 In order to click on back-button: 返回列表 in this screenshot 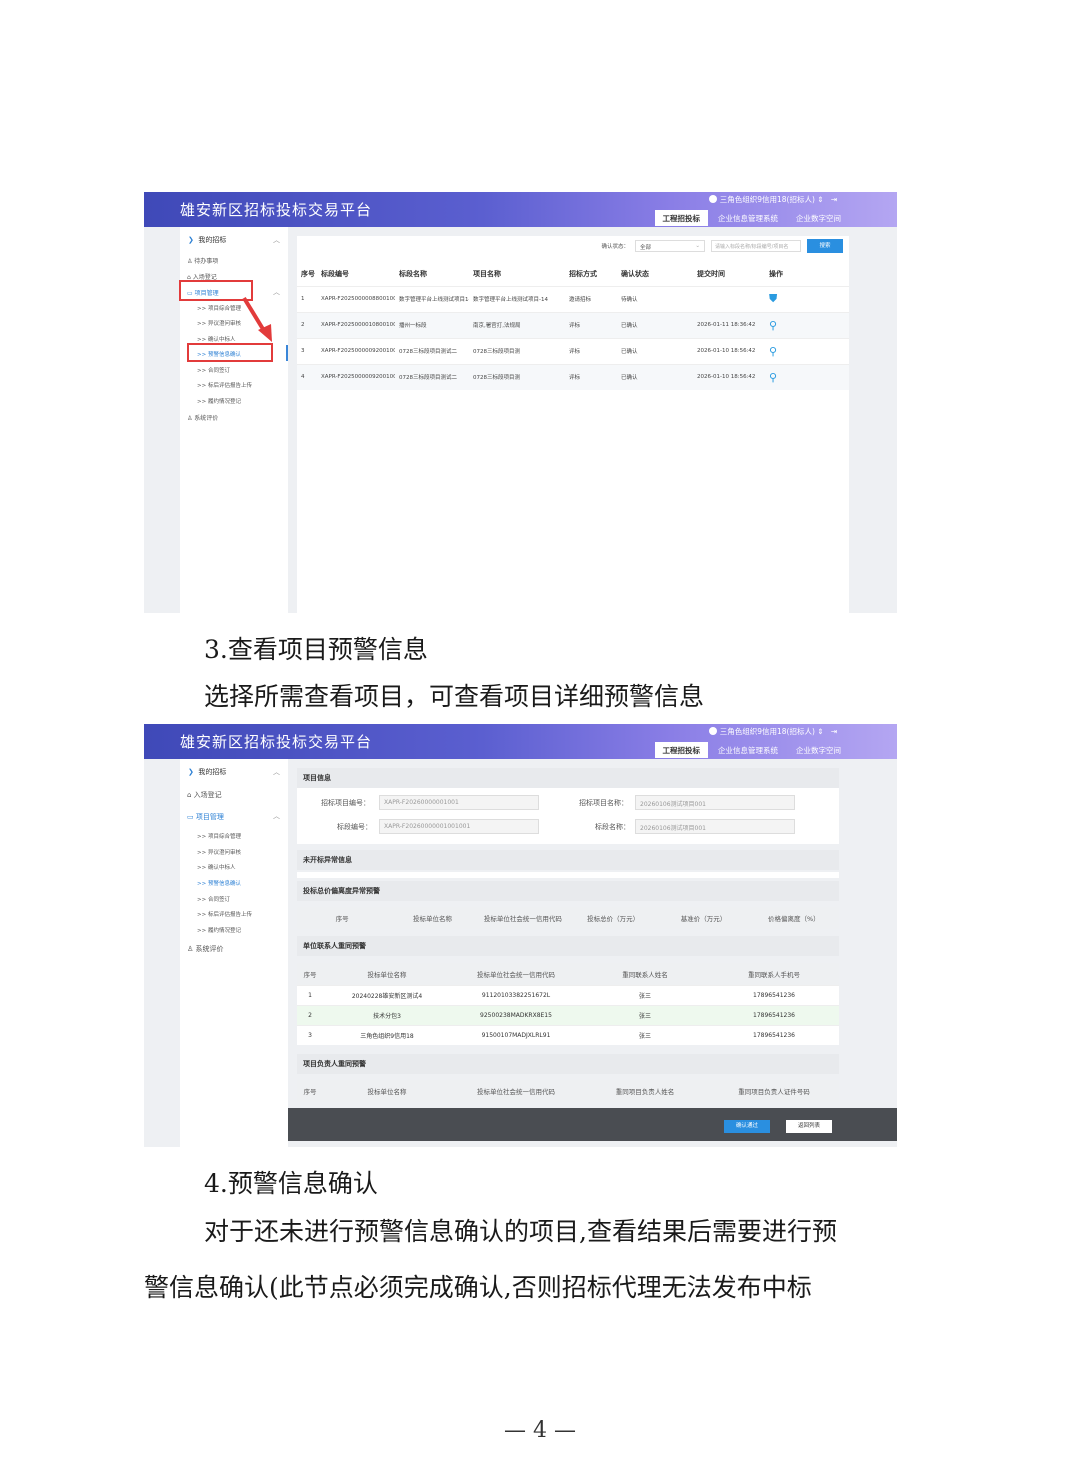, I will do `click(809, 1126)`.